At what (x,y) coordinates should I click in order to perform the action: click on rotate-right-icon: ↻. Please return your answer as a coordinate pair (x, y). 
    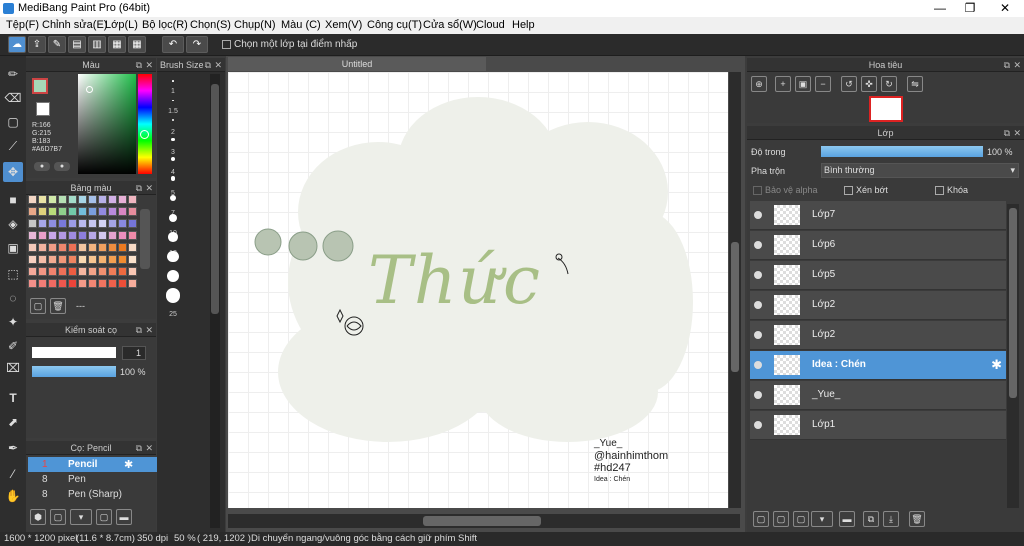
    Looking at the image, I should click on (889, 84).